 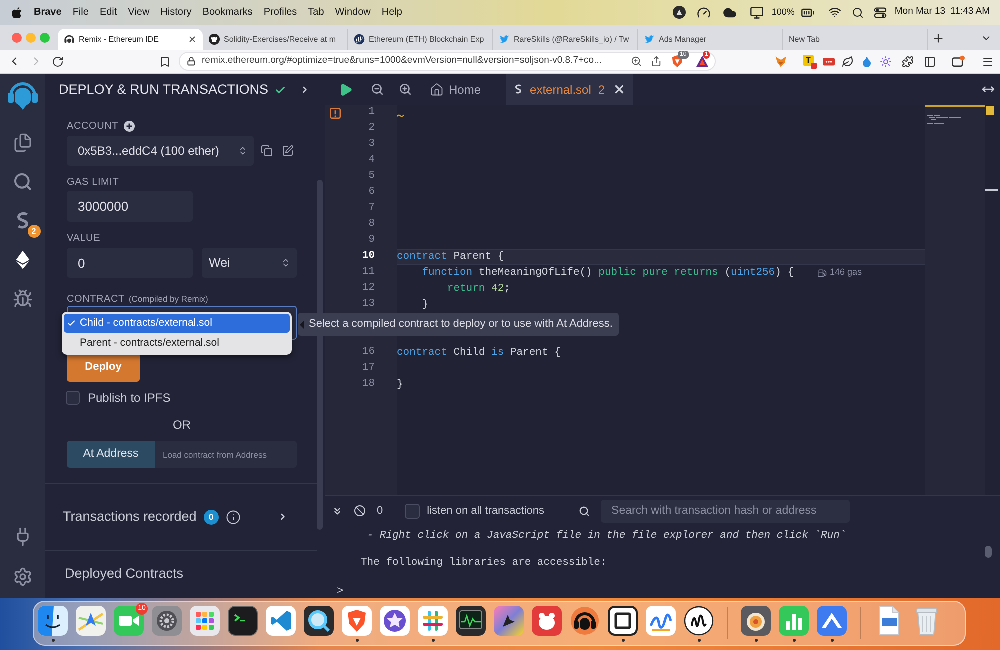 What do you see at coordinates (829, 62) in the screenshot?
I see `label-icon` at bounding box center [829, 62].